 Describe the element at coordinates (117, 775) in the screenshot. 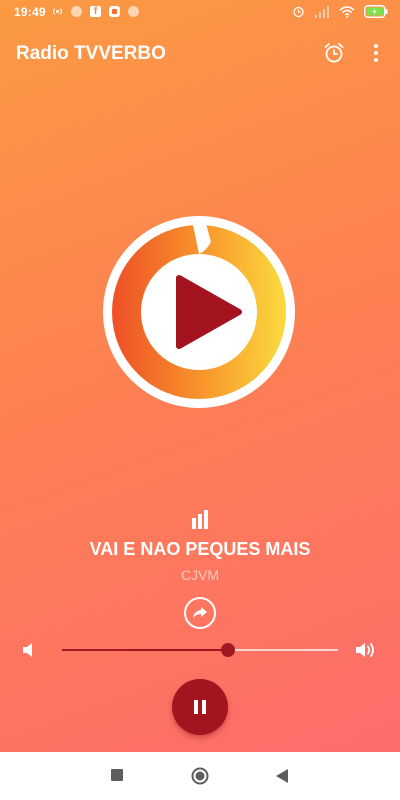

I see `square-icon` at that location.